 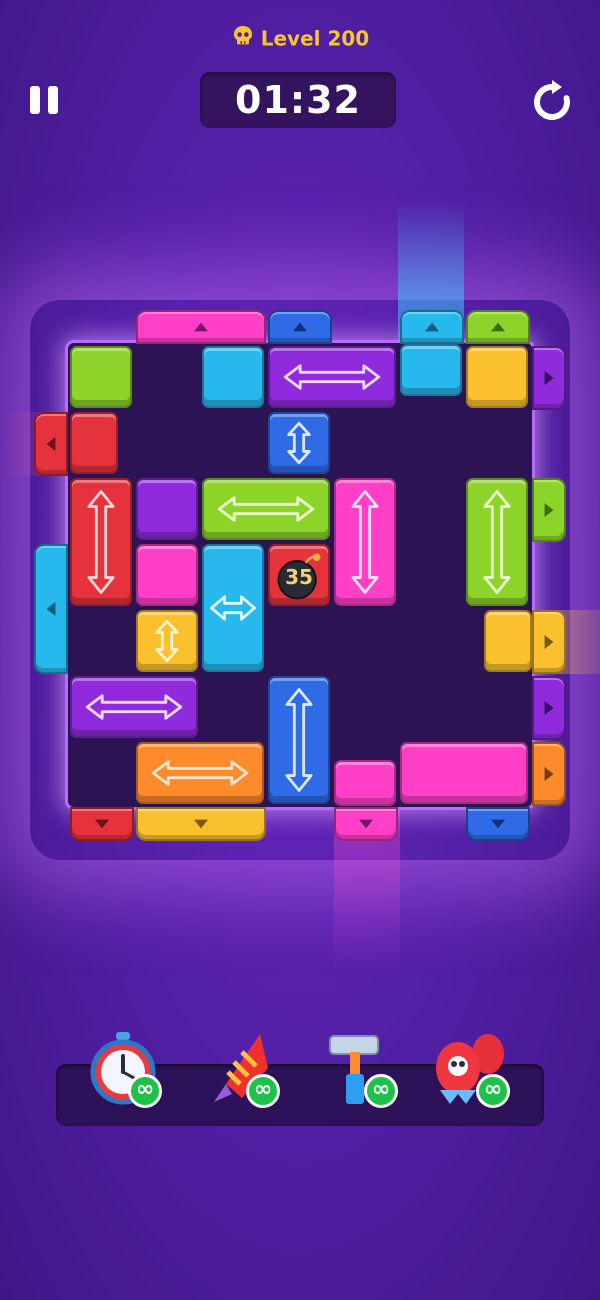 I want to click on pause-button, so click(x=45, y=100).